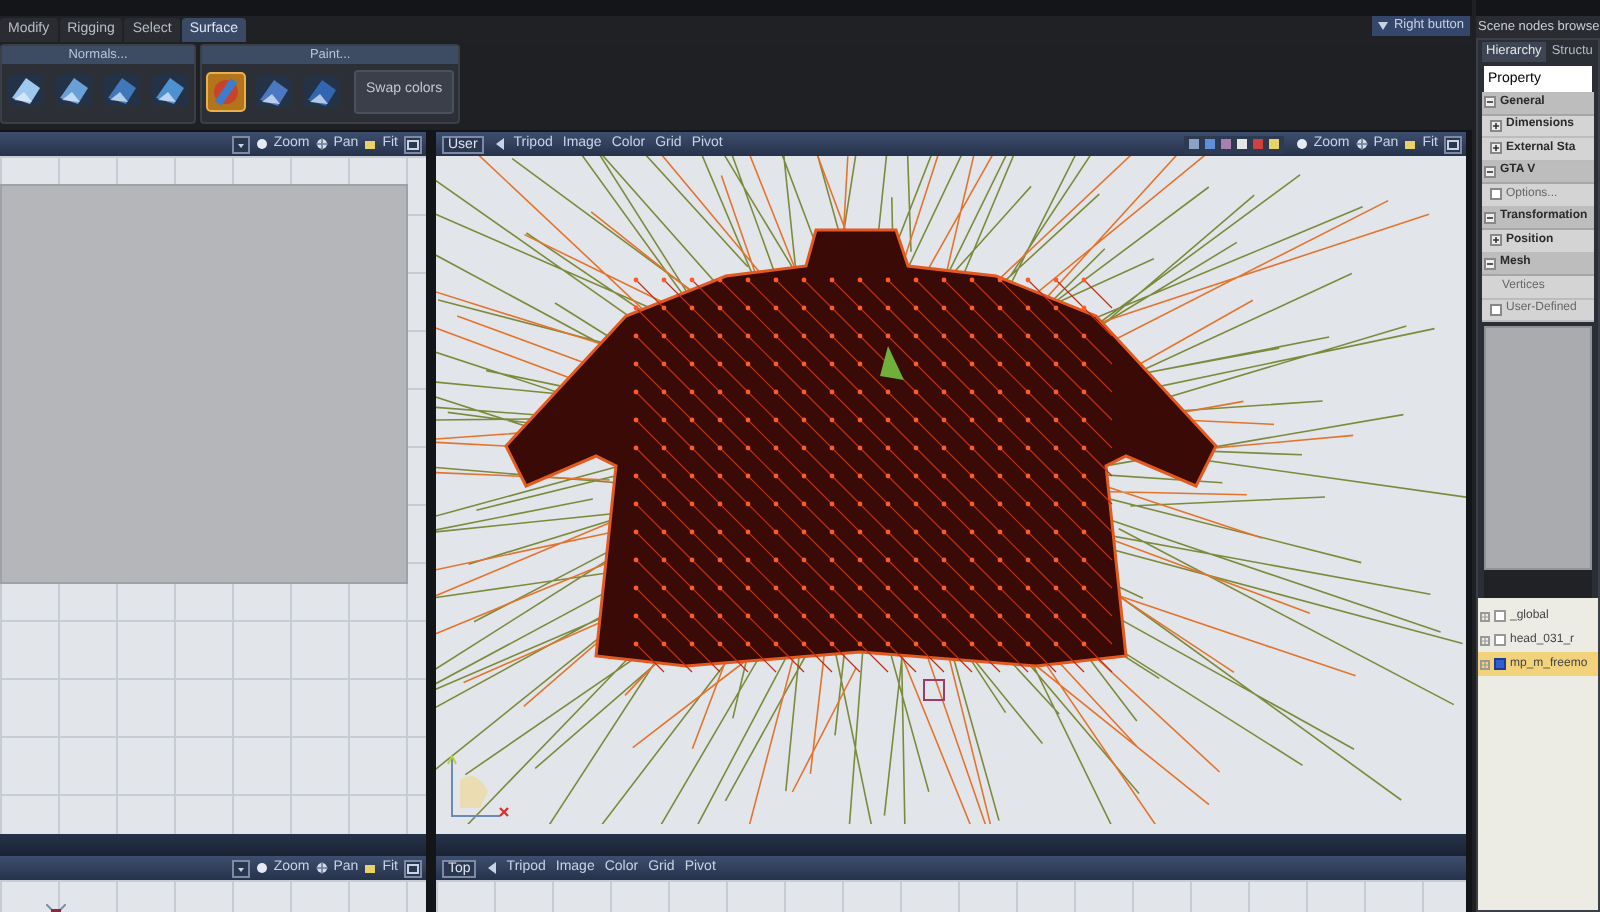  Describe the element at coordinates (478, 786) in the screenshot. I see `axis-gizmo-icon` at that location.